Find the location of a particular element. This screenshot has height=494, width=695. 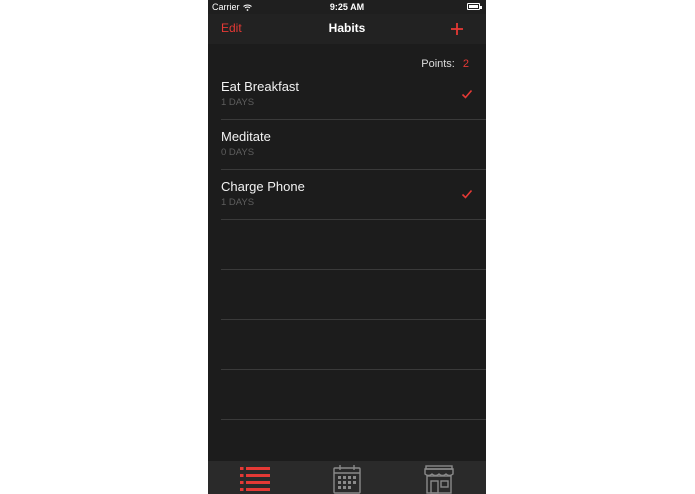

navigation-bar: Edit Habits is located at coordinates (347, 29).